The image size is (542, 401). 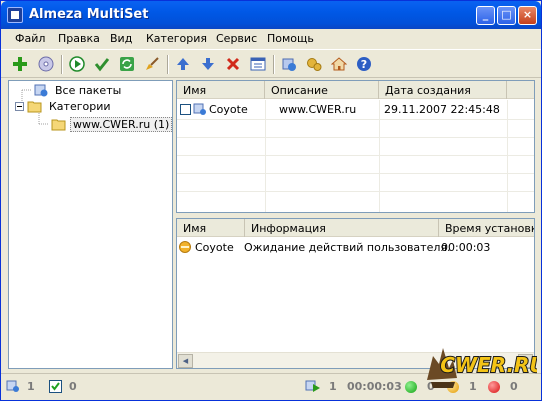 I want to click on close-button: ×, so click(x=527, y=15).